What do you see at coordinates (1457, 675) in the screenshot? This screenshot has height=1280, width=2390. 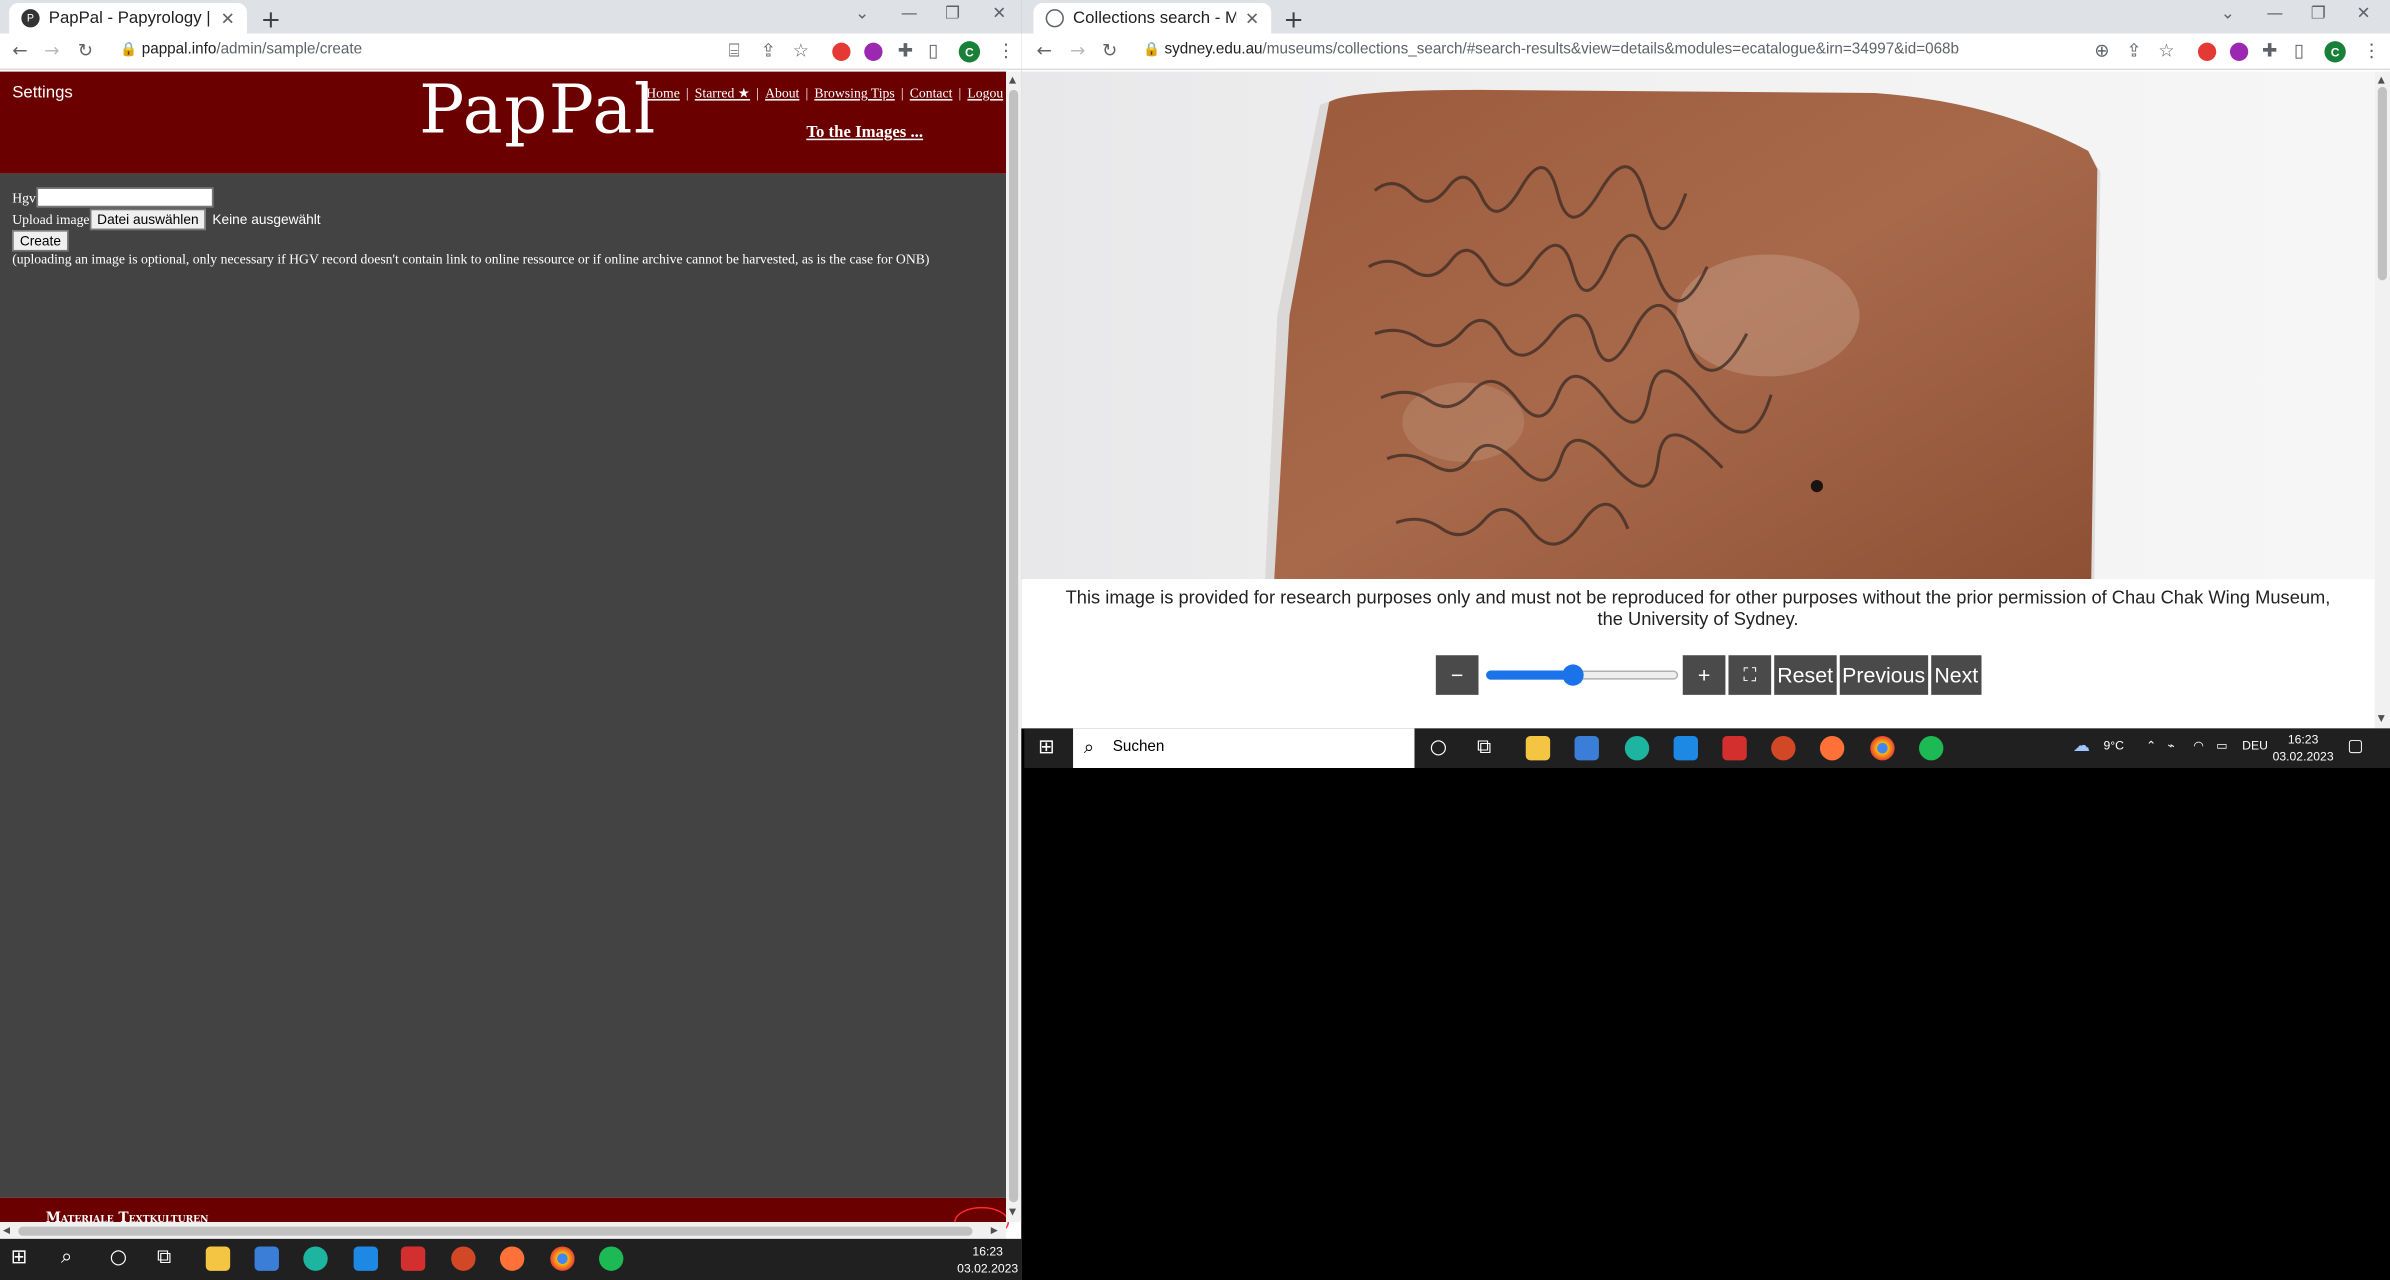 I see `zoom-out-button: −` at bounding box center [1457, 675].